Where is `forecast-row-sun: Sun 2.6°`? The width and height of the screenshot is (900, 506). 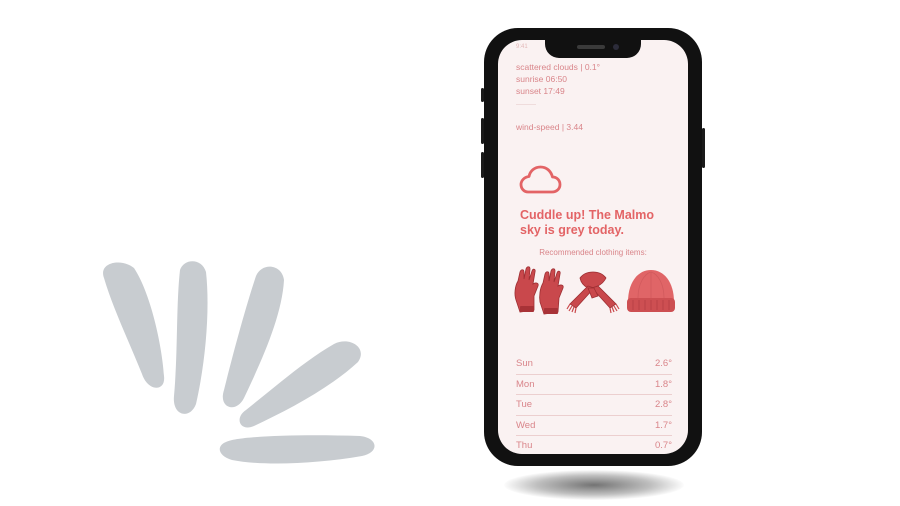
forecast-row-sun: Sun 2.6° is located at coordinates (594, 364).